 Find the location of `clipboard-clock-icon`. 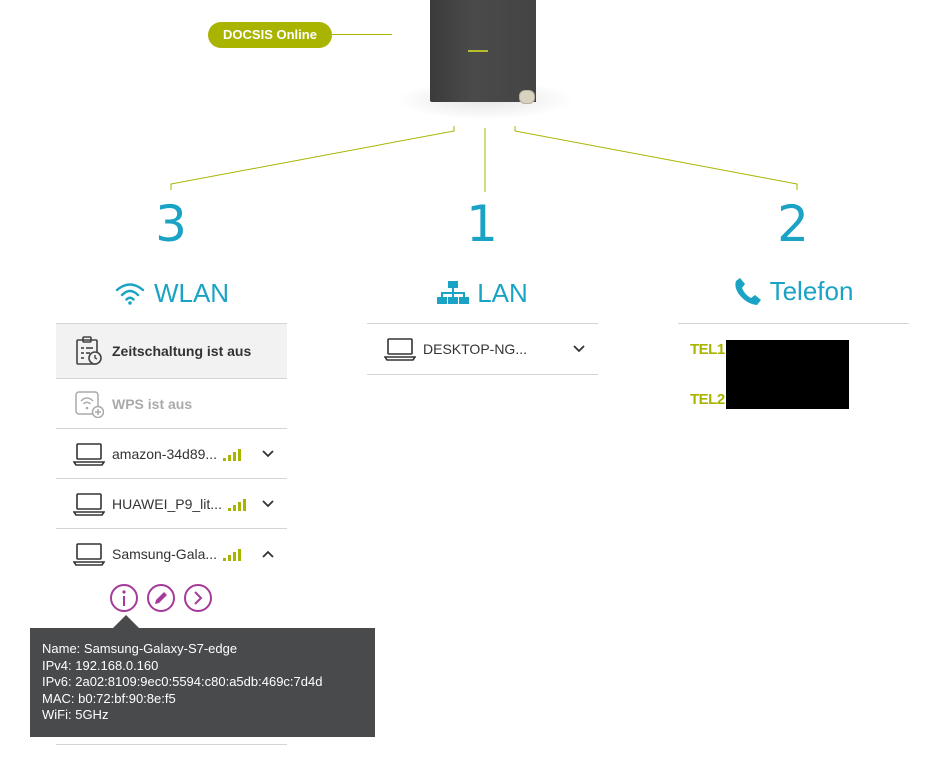

clipboard-clock-icon is located at coordinates (89, 350).